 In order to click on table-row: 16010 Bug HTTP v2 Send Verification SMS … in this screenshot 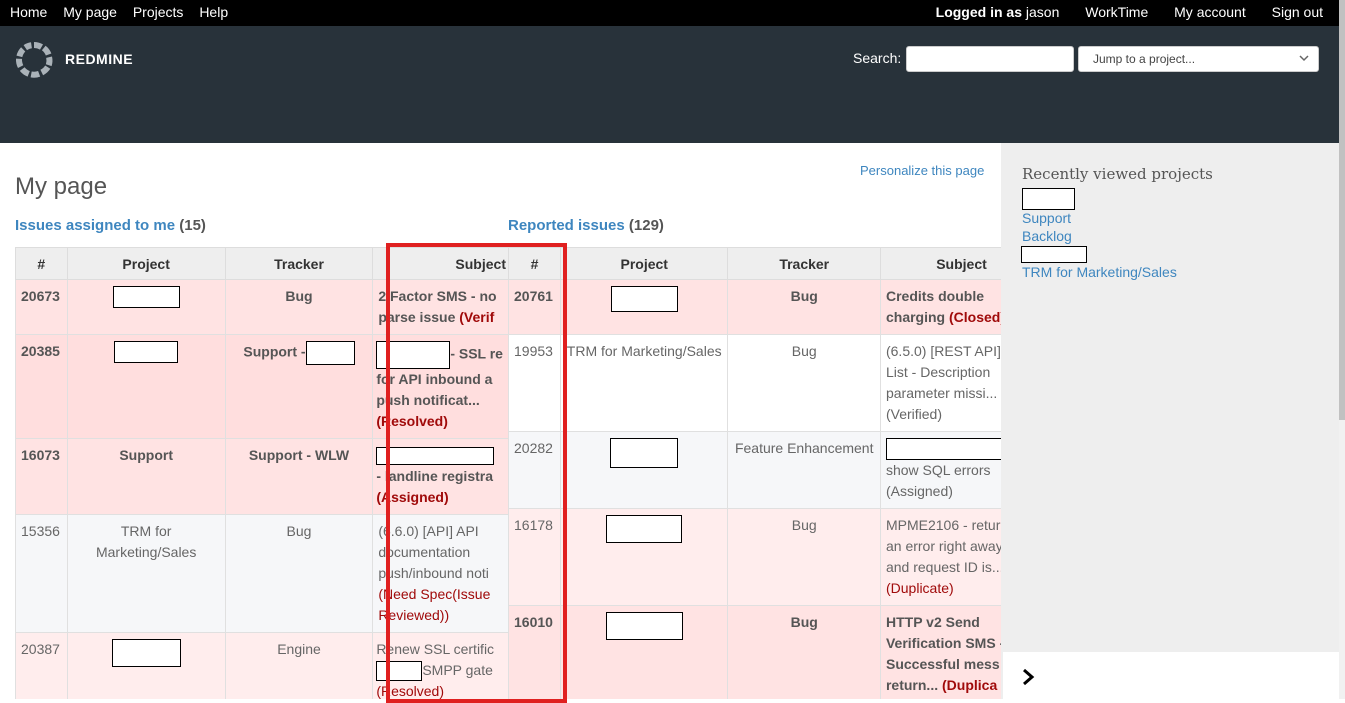, I will do `click(754, 652)`.